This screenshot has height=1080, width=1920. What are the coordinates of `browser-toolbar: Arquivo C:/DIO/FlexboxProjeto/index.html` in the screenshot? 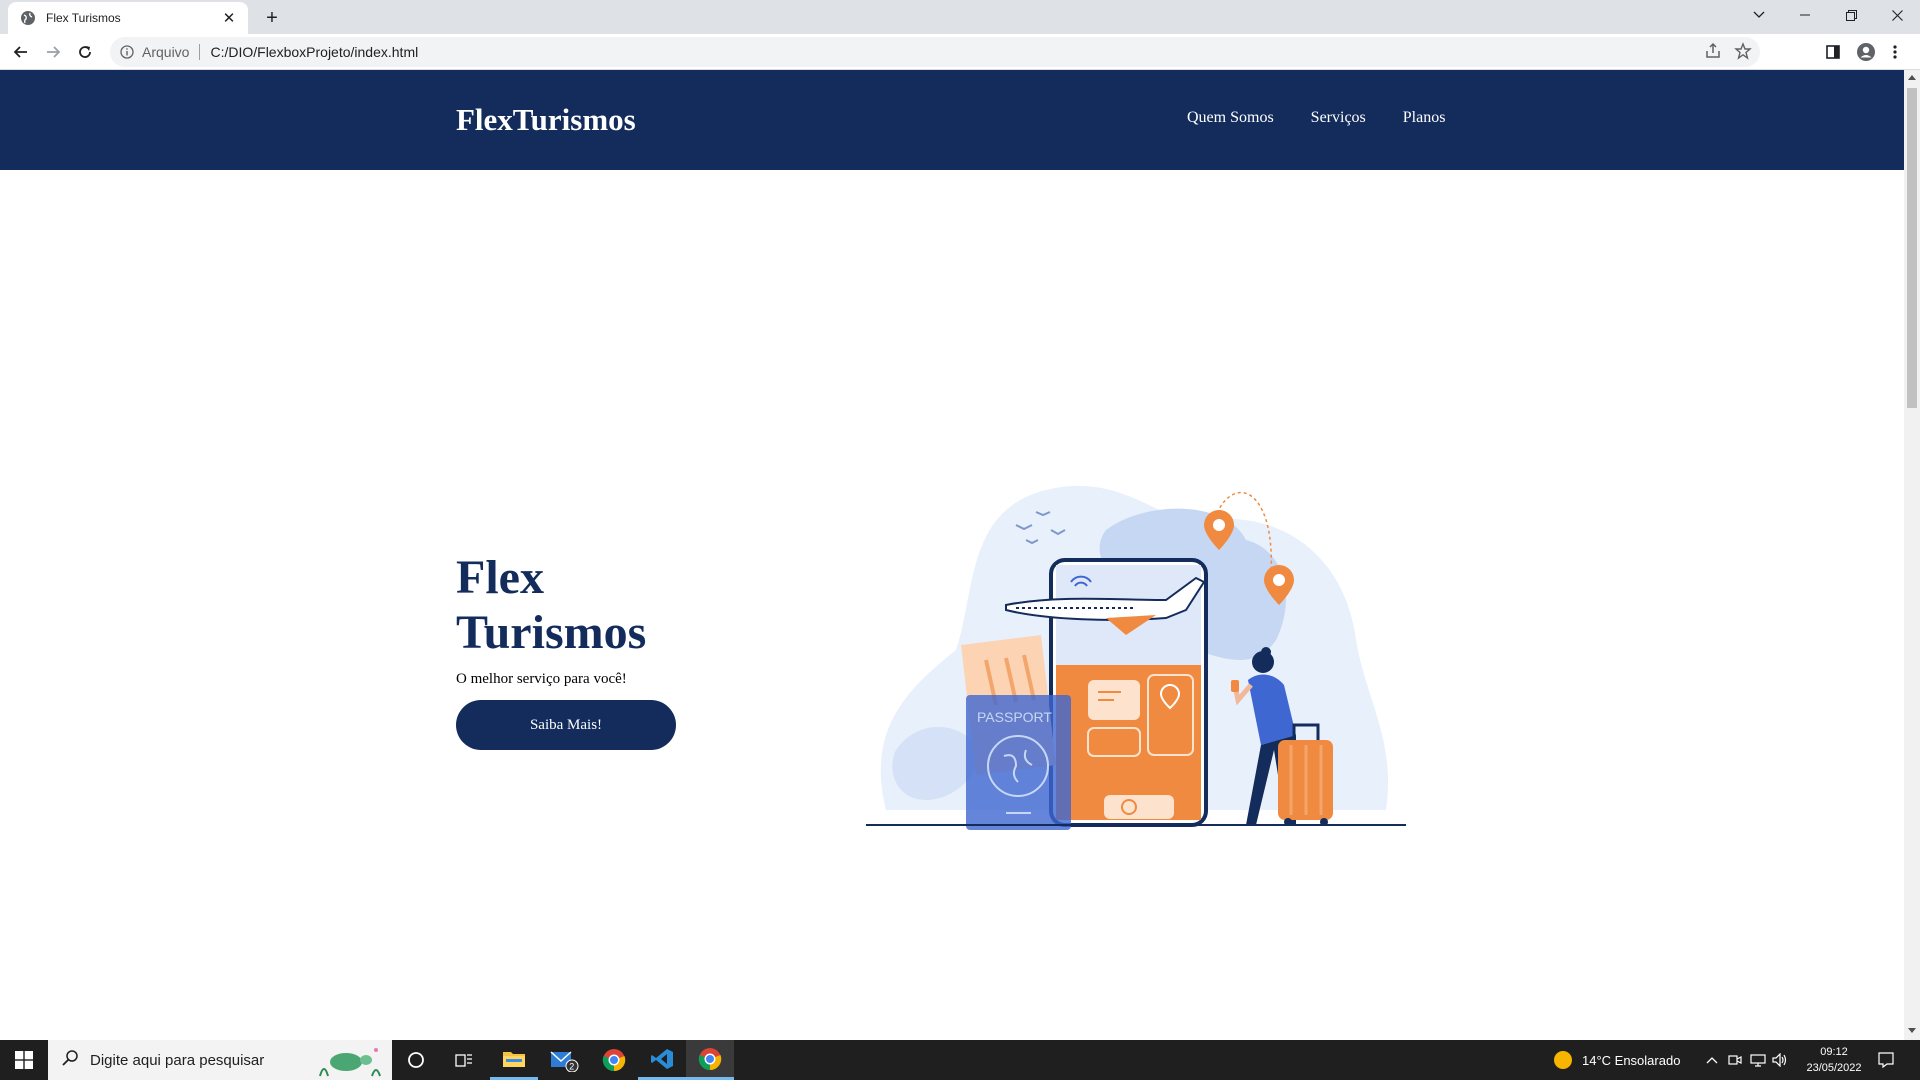 It's located at (960, 52).